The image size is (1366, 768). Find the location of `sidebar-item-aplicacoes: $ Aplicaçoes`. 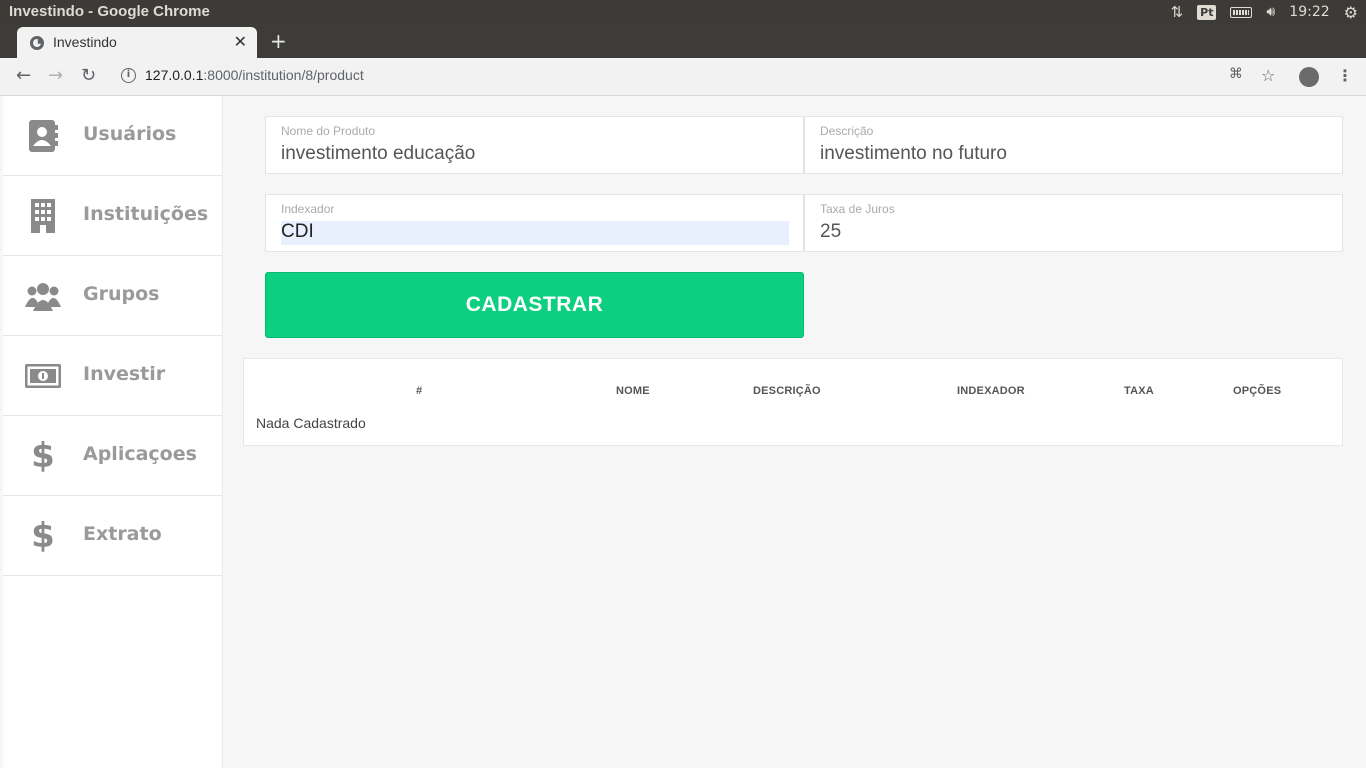

sidebar-item-aplicacoes: $ Aplicaçoes is located at coordinates (112, 456).